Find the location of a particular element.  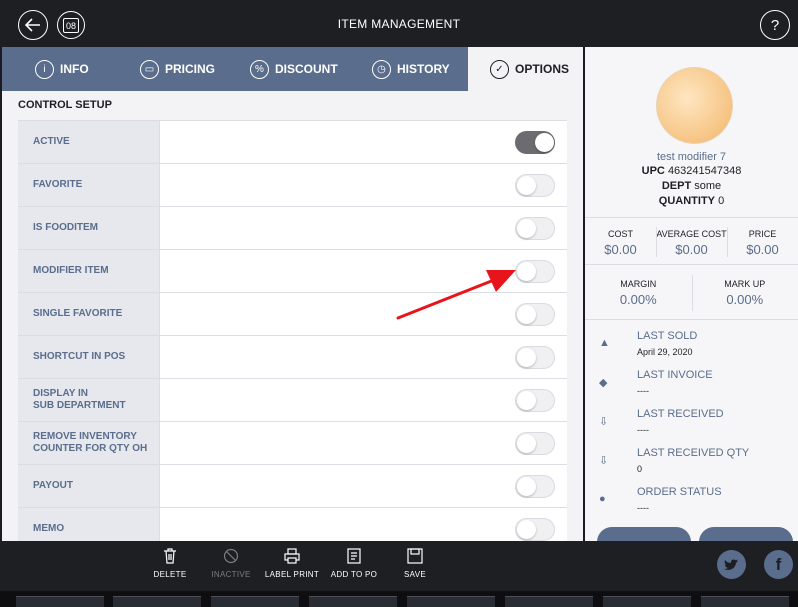

setting-row-payout: PAYOUT is located at coordinates (292, 486).